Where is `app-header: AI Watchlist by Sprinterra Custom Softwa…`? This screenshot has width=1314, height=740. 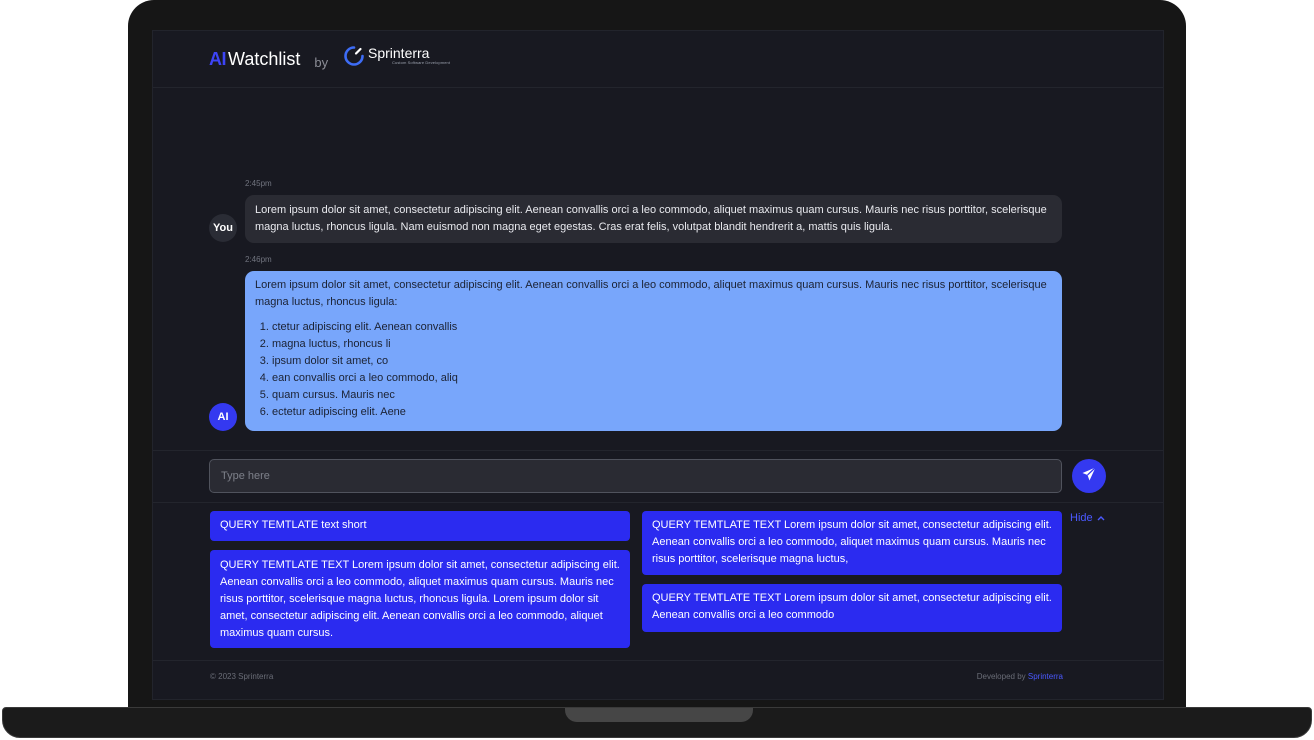
app-header: AI Watchlist by Sprinterra Custom Softwa… is located at coordinates (658, 59).